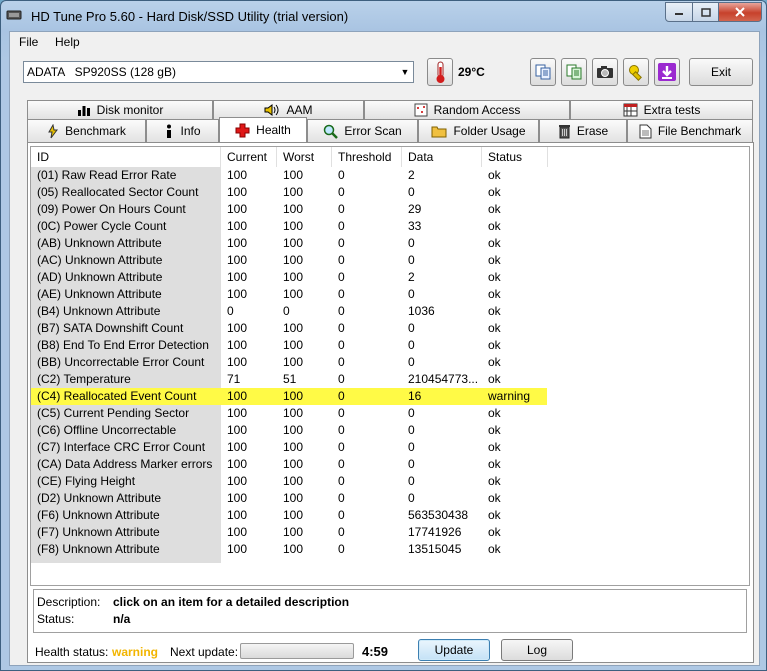  Describe the element at coordinates (367, 157) in the screenshot. I see `column-header-threshold: Threshold` at that location.